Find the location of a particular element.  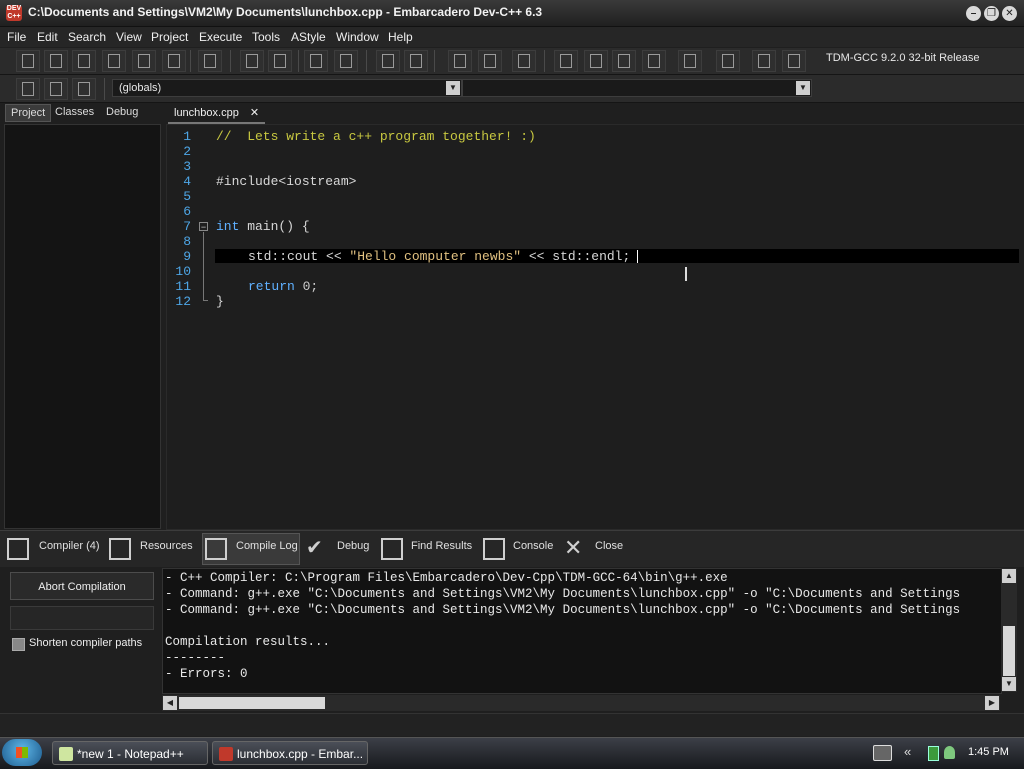

run-icon is located at coordinates (596, 61).